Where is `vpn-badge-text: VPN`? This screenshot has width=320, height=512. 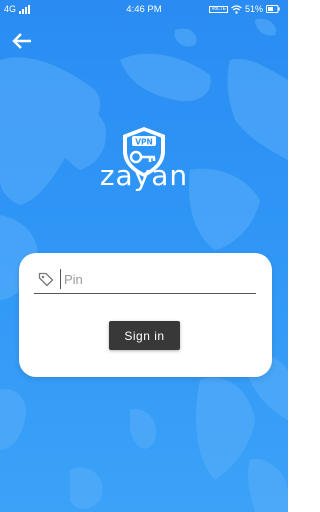
vpn-badge-text: VPN is located at coordinates (144, 141).